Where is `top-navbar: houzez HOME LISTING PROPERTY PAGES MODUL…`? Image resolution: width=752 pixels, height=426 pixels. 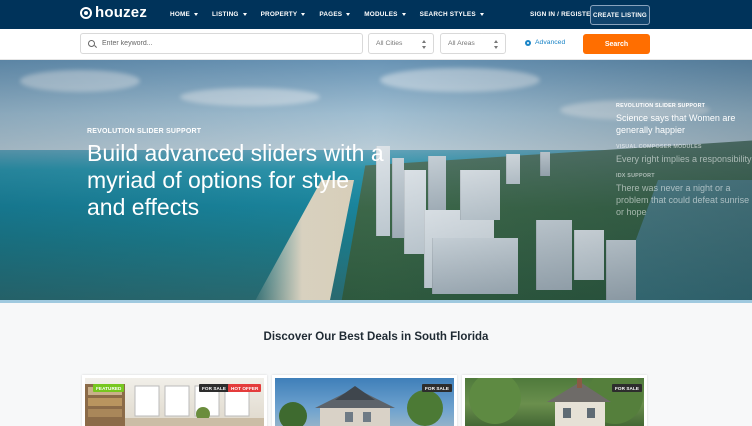 top-navbar: houzez HOME LISTING PROPERTY PAGES MODUL… is located at coordinates (376, 14).